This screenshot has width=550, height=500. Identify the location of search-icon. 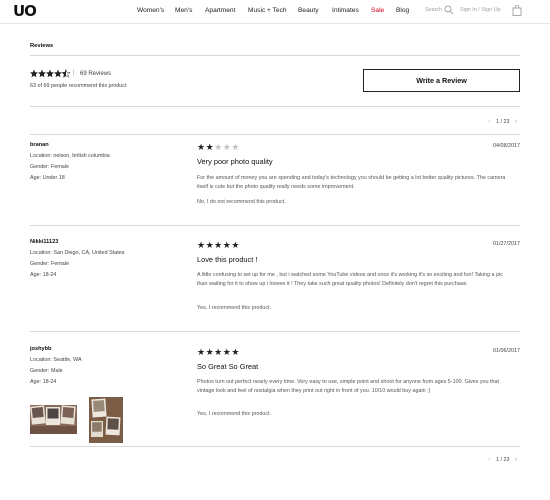
(449, 10).